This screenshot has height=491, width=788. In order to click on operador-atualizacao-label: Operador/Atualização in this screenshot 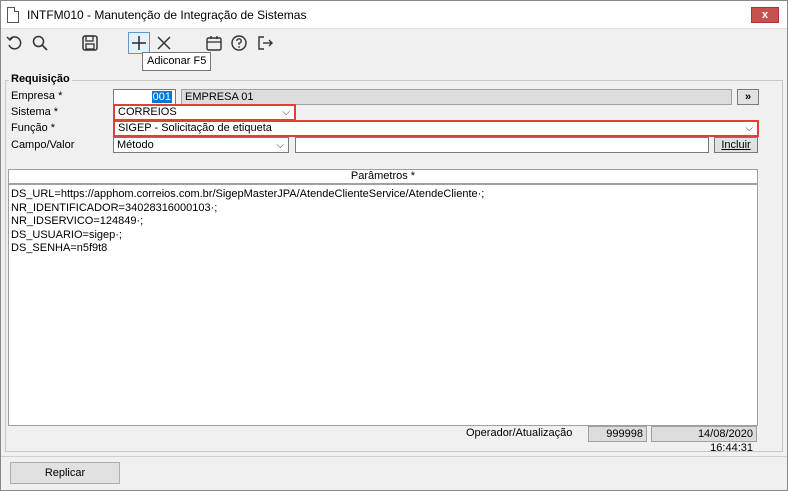, I will do `click(519, 433)`.